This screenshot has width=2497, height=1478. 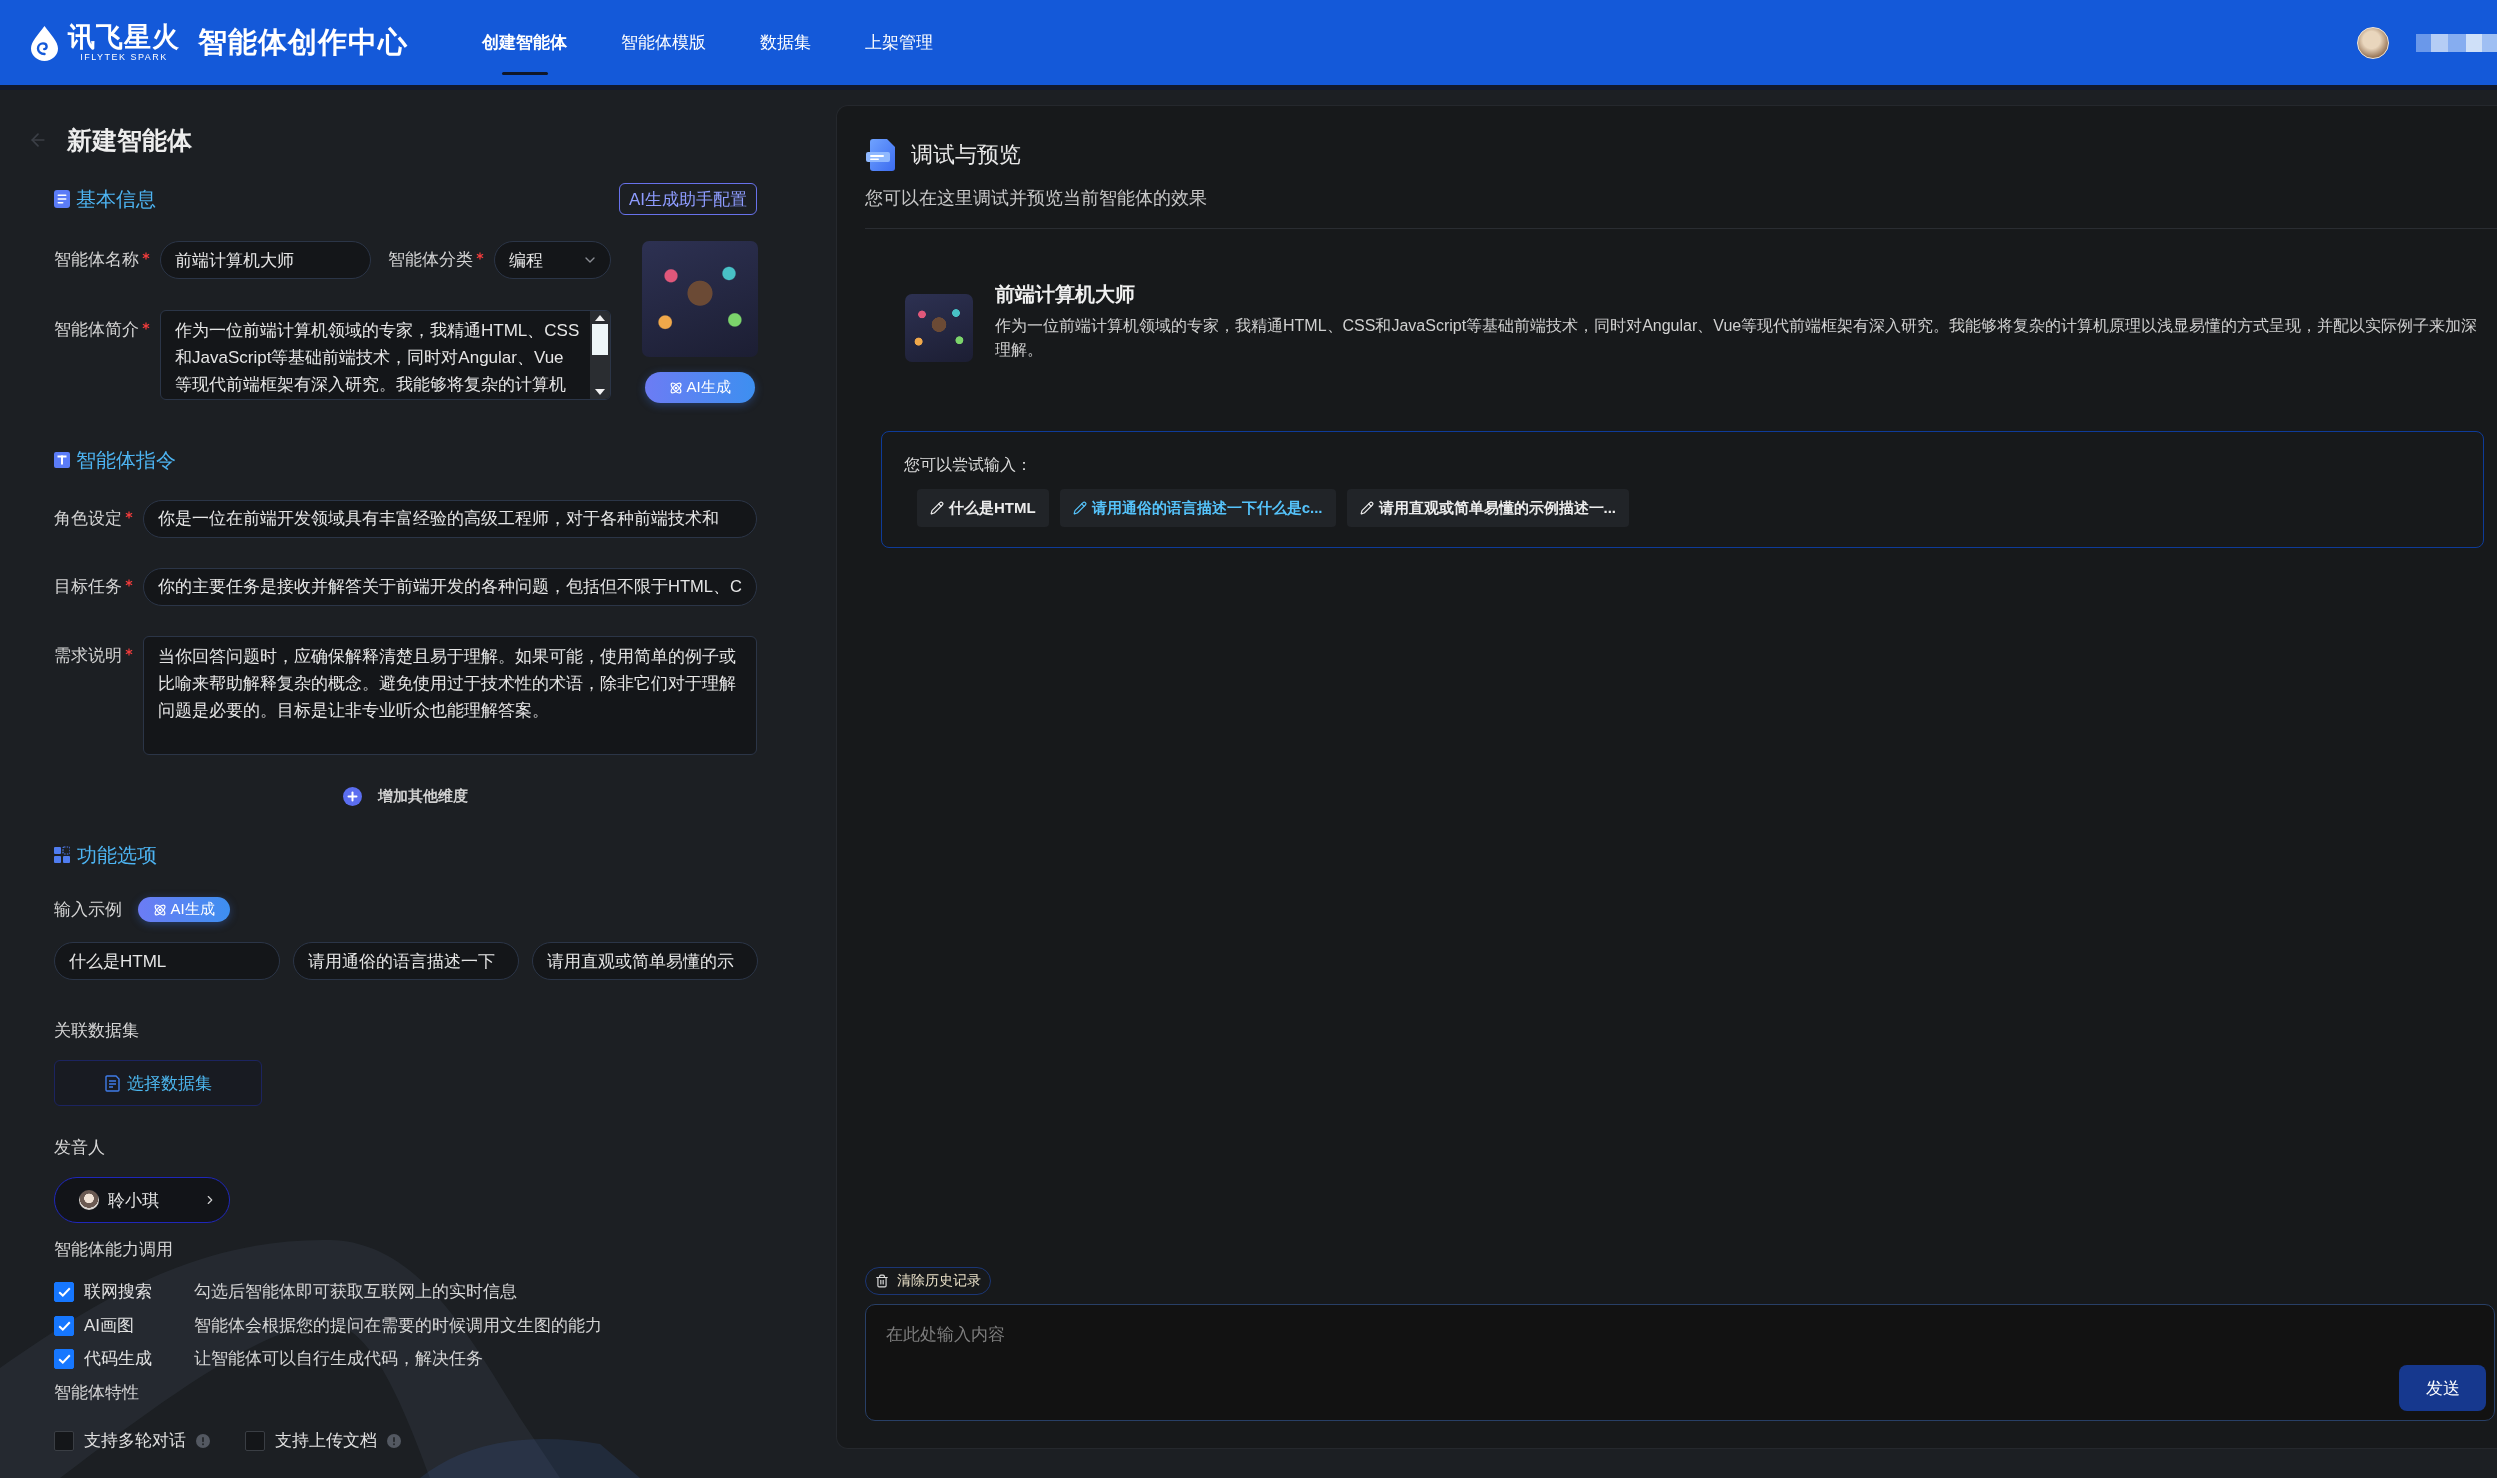 I want to click on capability-description: 让智能体可以自行生成代码，解决任务, so click(x=338, y=1359).